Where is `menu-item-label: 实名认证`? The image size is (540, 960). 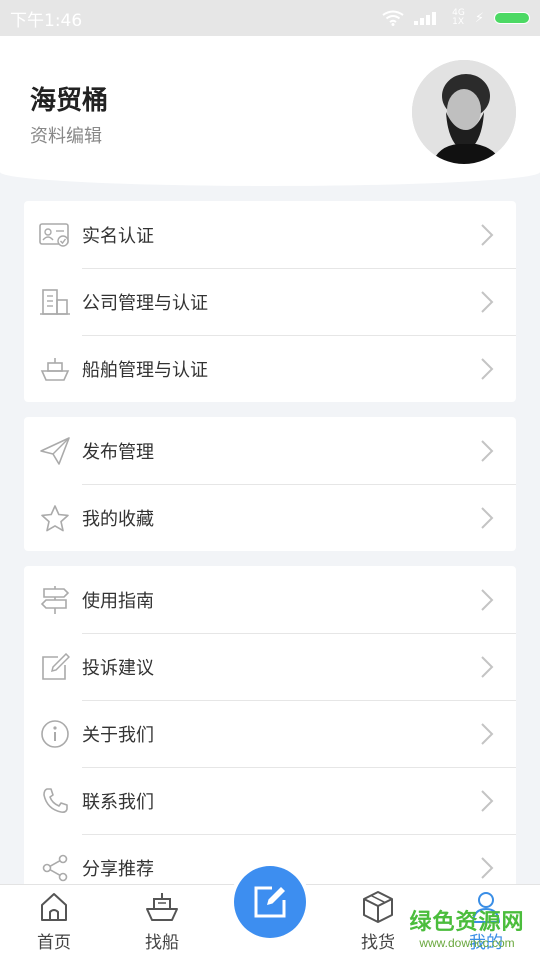
menu-item-label: 实名认证 is located at coordinates (118, 236).